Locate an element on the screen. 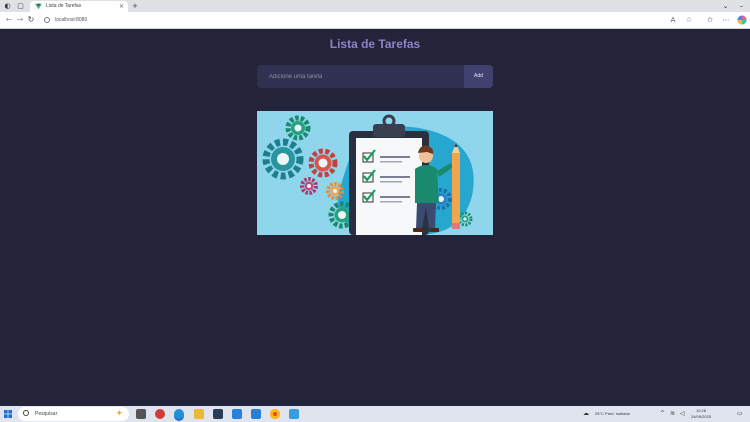 This screenshot has height=422, width=750. site-info-icon is located at coordinates (47, 20).